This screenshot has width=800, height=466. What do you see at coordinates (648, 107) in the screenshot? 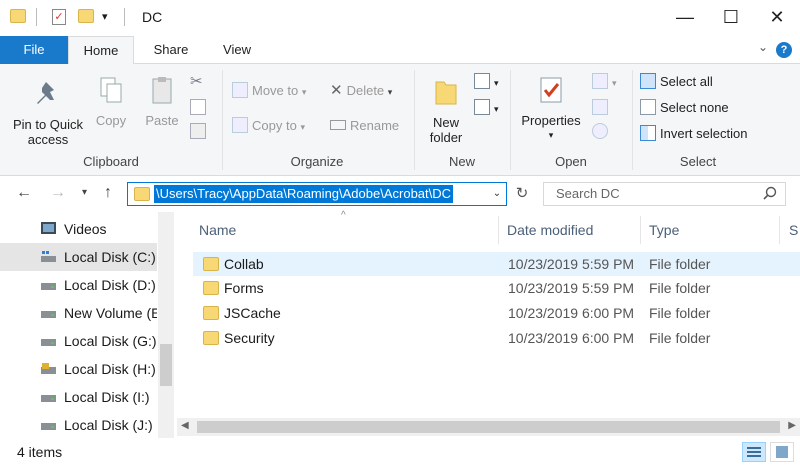
I see `select-none-icon` at bounding box center [648, 107].